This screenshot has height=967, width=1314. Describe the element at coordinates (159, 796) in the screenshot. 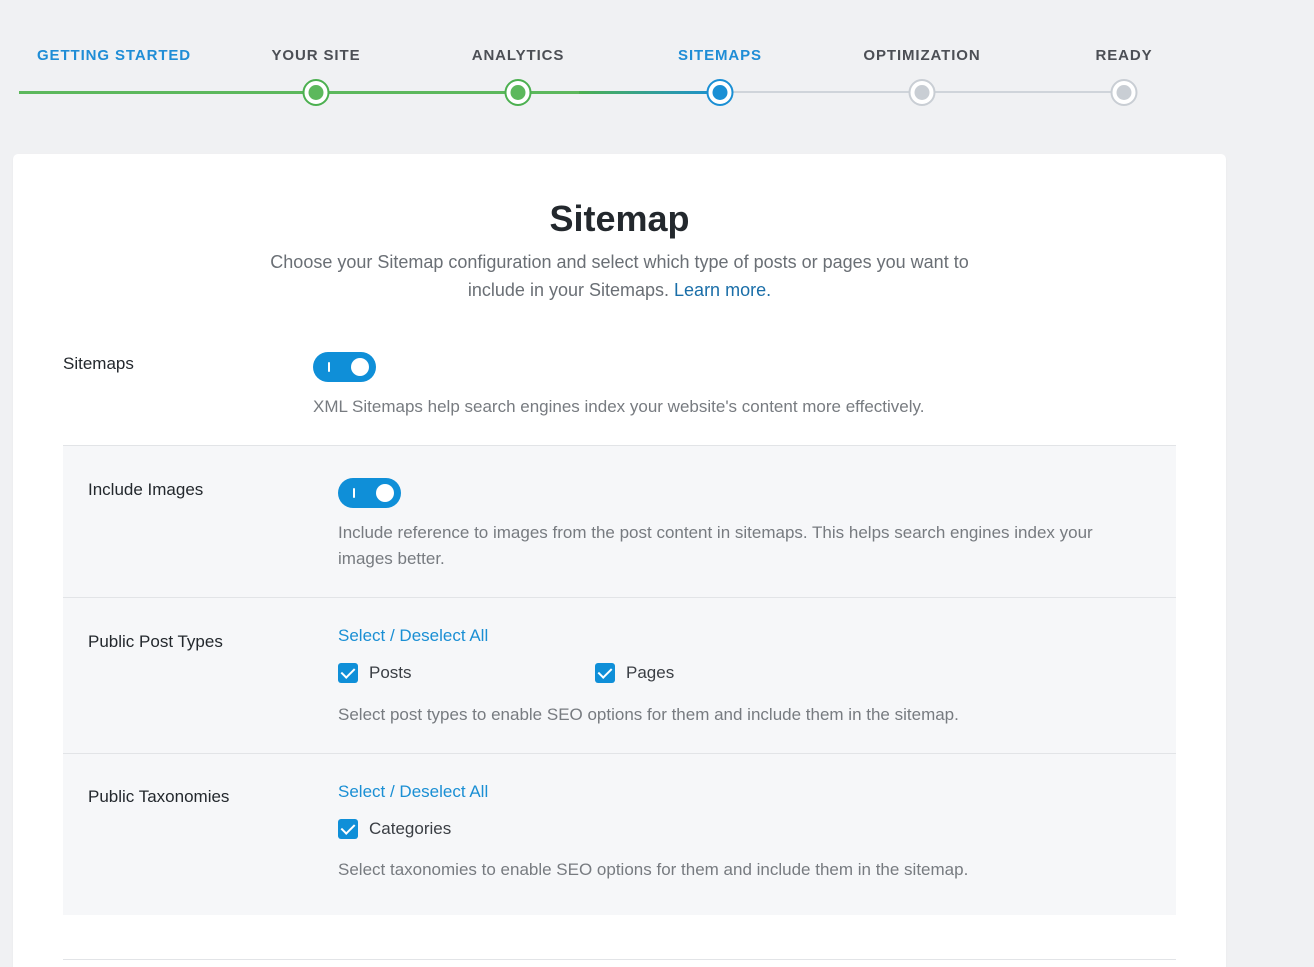

I see `taxonomies-label: Public Taxonomies` at that location.